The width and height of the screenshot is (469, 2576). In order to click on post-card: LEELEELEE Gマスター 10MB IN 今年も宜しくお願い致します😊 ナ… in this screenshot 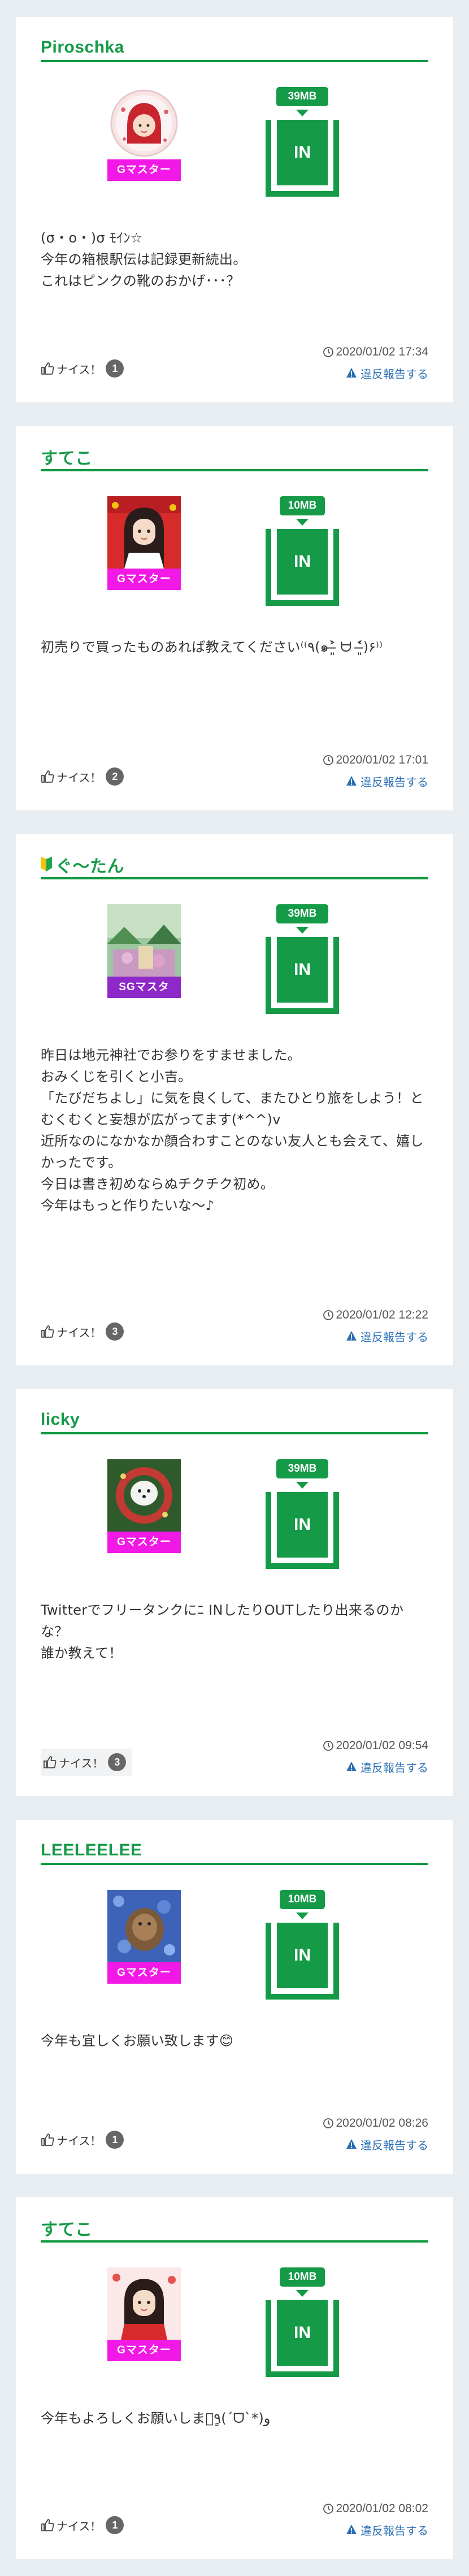, I will do `click(234, 1997)`.